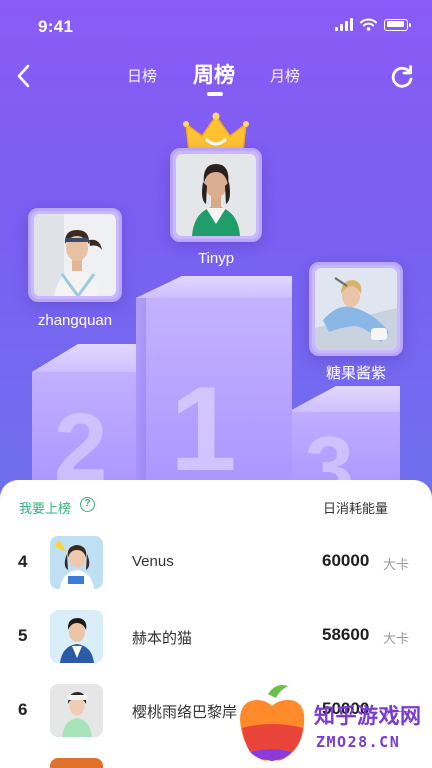  I want to click on first-place-photo, so click(216, 195).